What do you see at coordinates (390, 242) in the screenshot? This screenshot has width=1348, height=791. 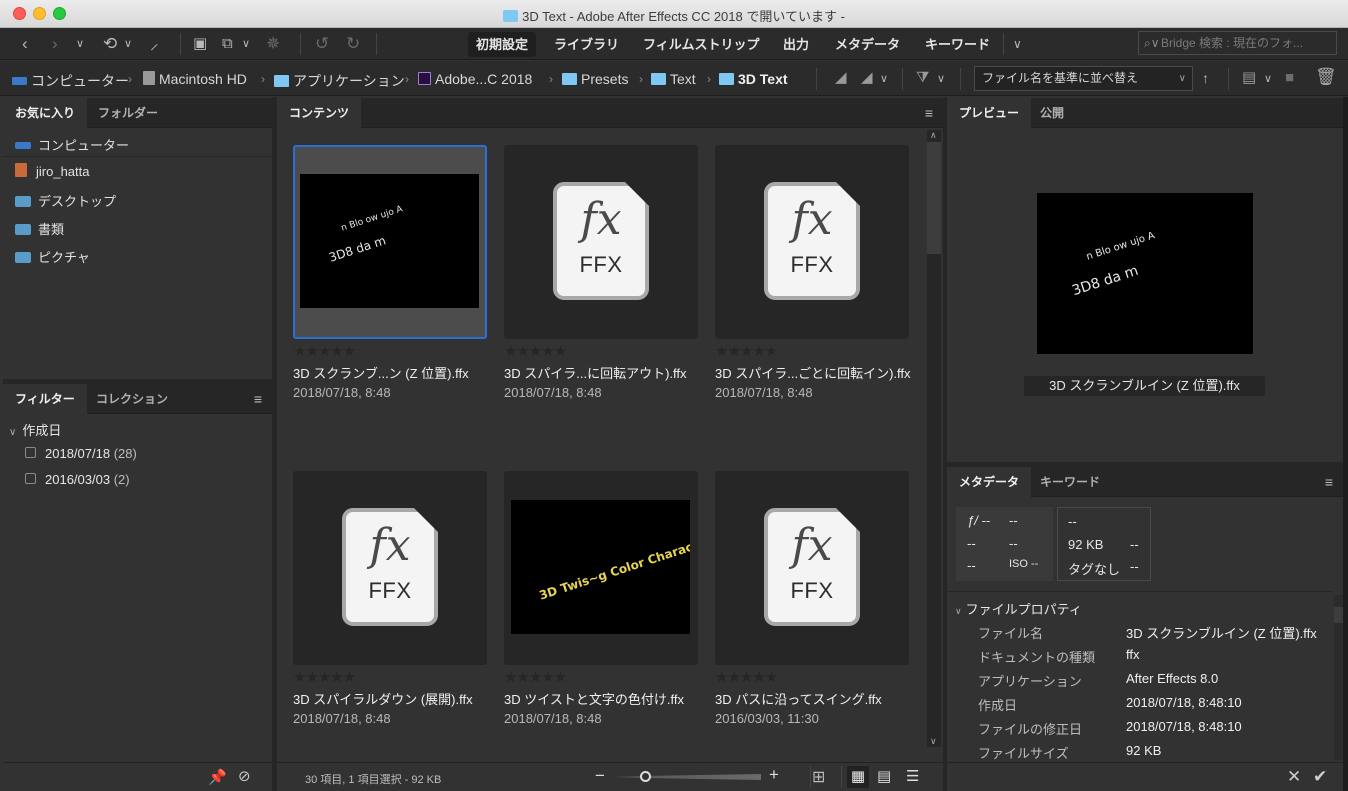 I see `item-thumbnail: n Blo ow ujo A 3D8 da m` at bounding box center [390, 242].